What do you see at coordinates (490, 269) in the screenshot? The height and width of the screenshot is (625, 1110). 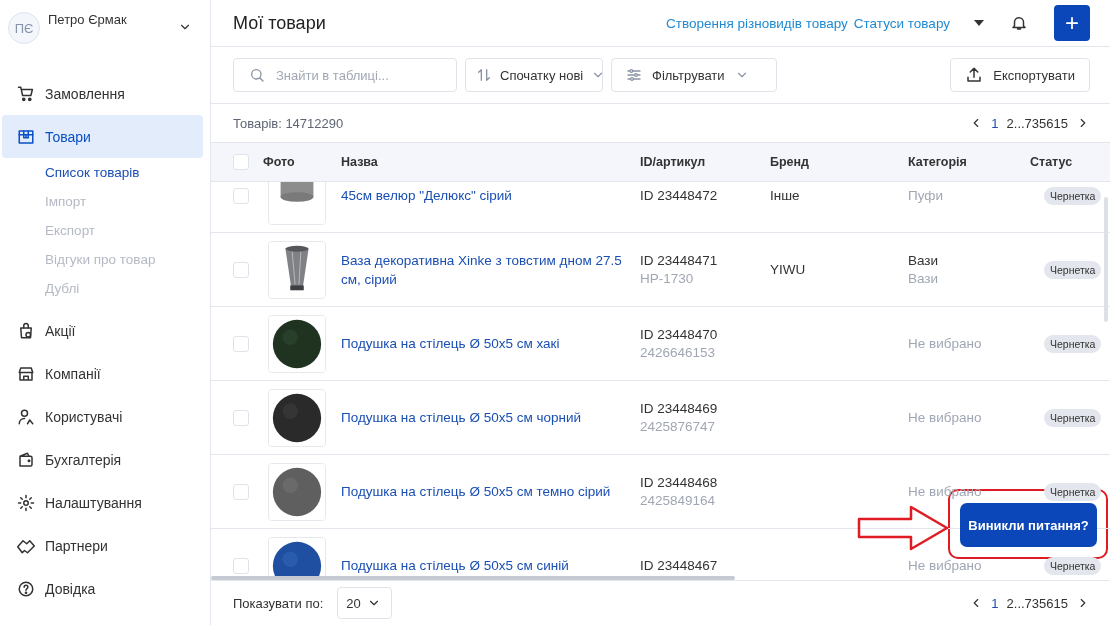 I see `product-name-link: Ваза декоративна Xinke з товстим дном 27.5 см, сірий` at bounding box center [490, 269].